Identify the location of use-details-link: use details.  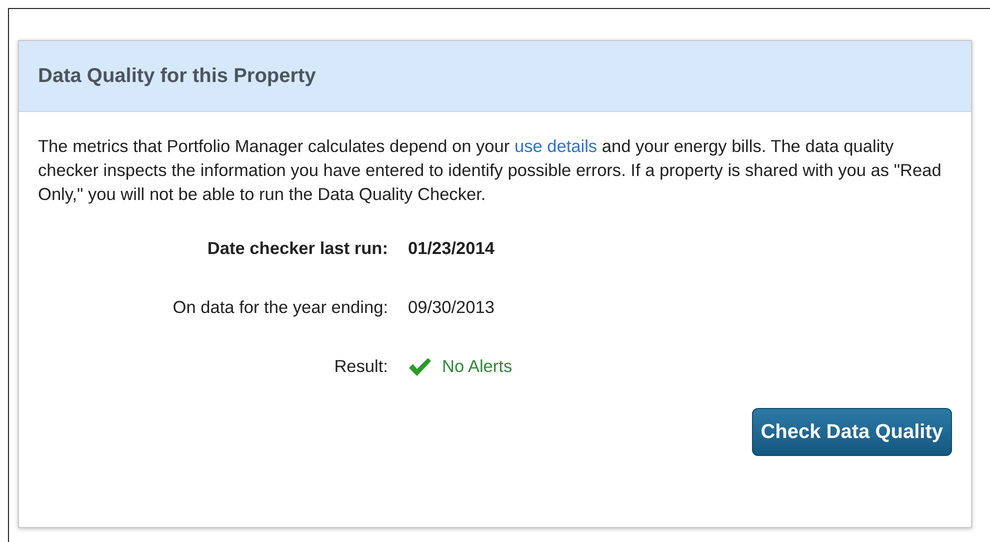
(556, 146).